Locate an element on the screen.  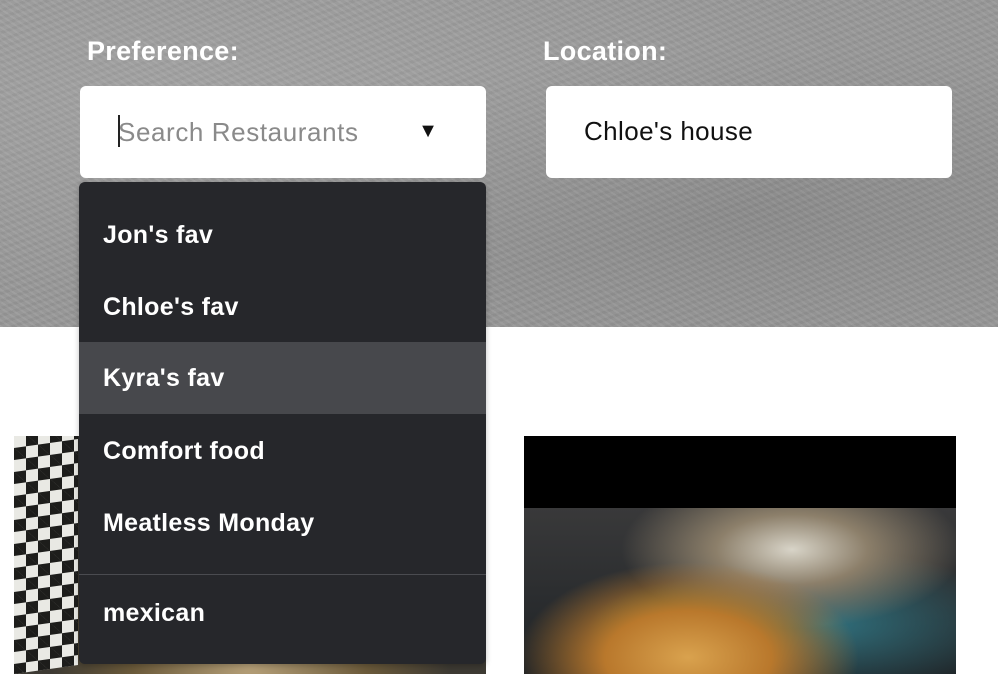
dropdown-item-meatless-monday: Meatless Monday is located at coordinates (282, 523).